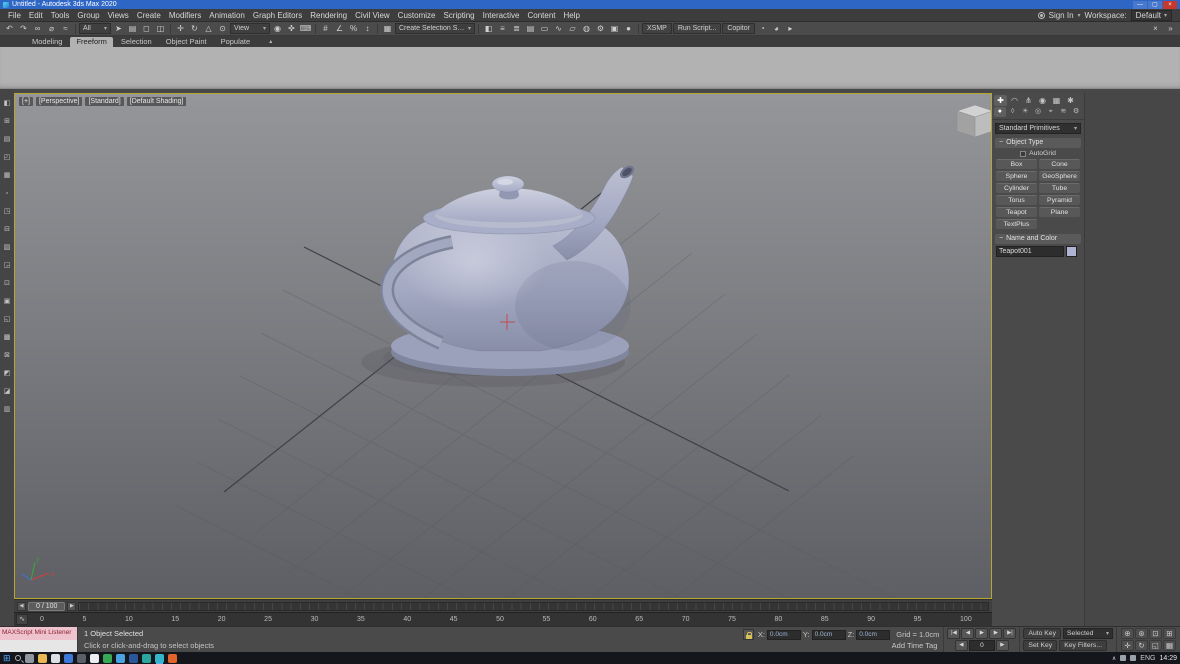  I want to click on word-icon, so click(133, 658).